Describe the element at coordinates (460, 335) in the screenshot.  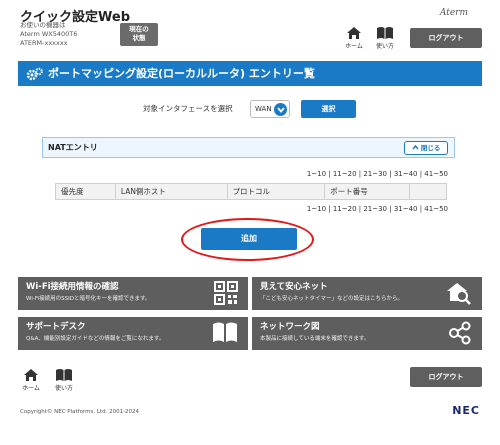
I see `network-icon` at that location.